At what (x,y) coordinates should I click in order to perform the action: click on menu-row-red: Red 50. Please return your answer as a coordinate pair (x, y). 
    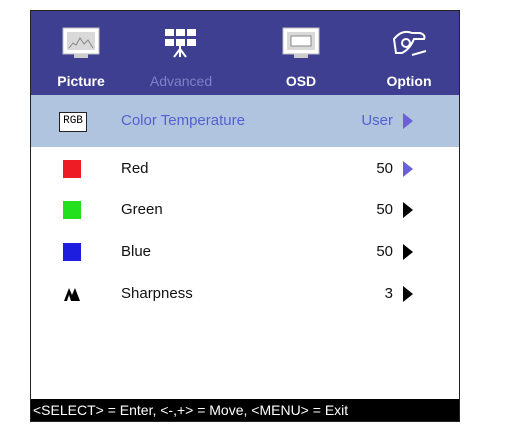
    Looking at the image, I should click on (245, 169).